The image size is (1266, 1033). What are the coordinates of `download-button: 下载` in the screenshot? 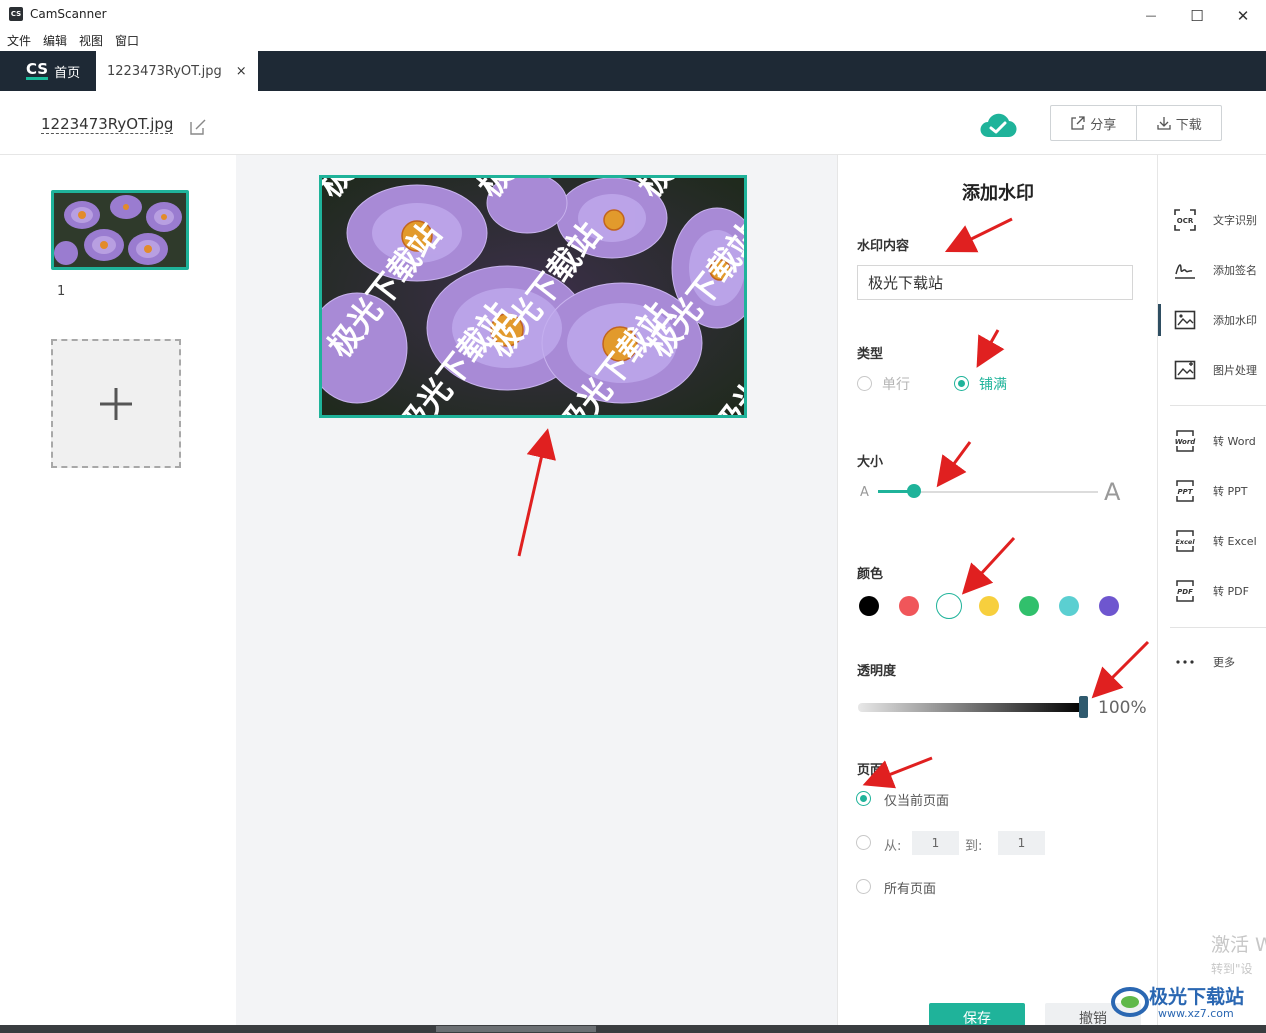 It's located at (1178, 123).